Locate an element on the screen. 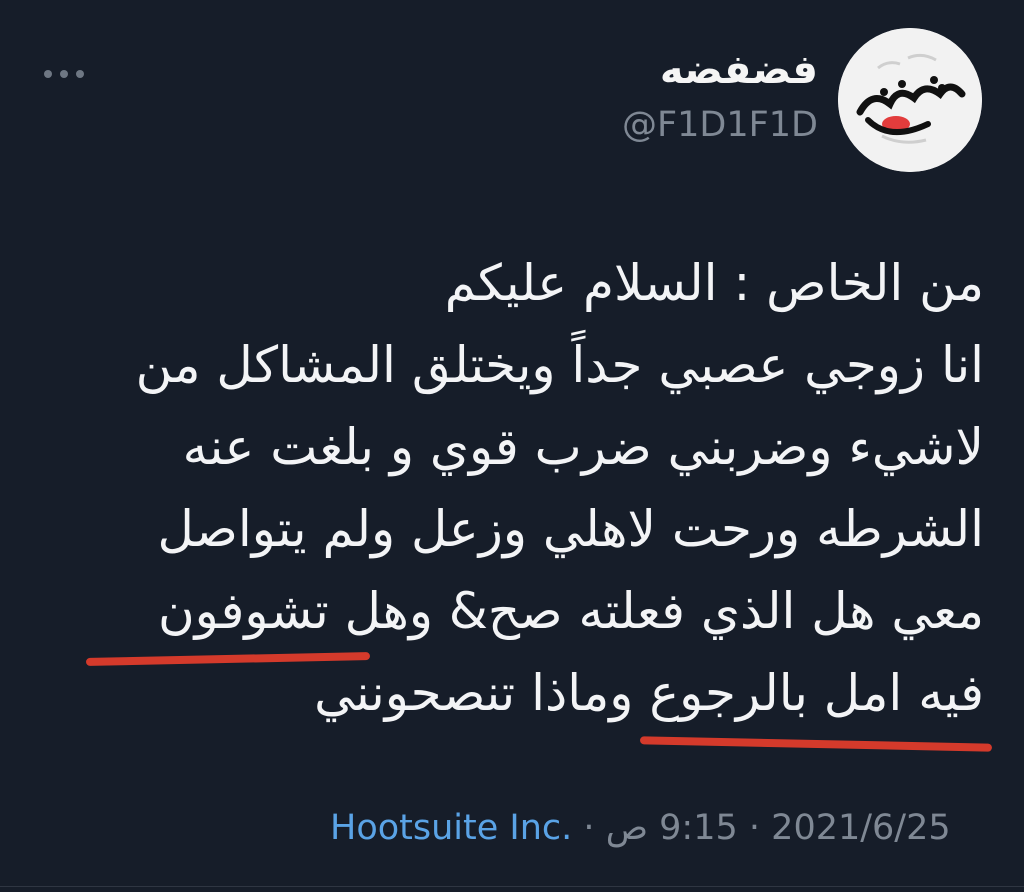 The image size is (1024, 892). tweet-date: 2021/6/25 is located at coordinates (860, 828).